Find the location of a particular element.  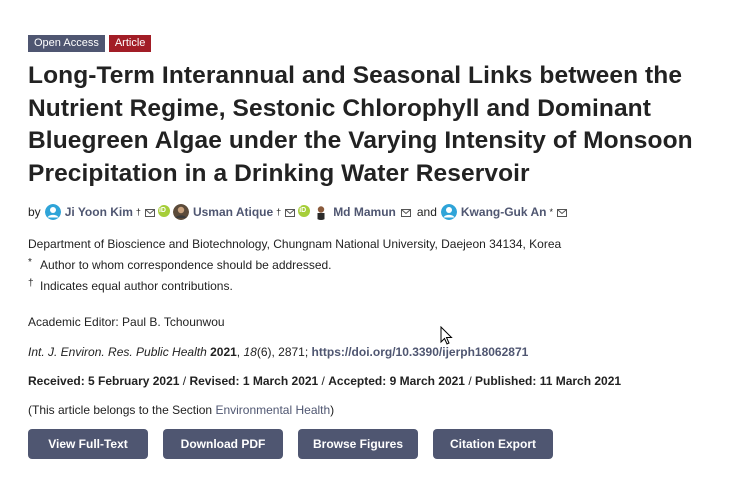

journal-name: Int. J. Environ. Res. Public Health is located at coordinates (117, 352).